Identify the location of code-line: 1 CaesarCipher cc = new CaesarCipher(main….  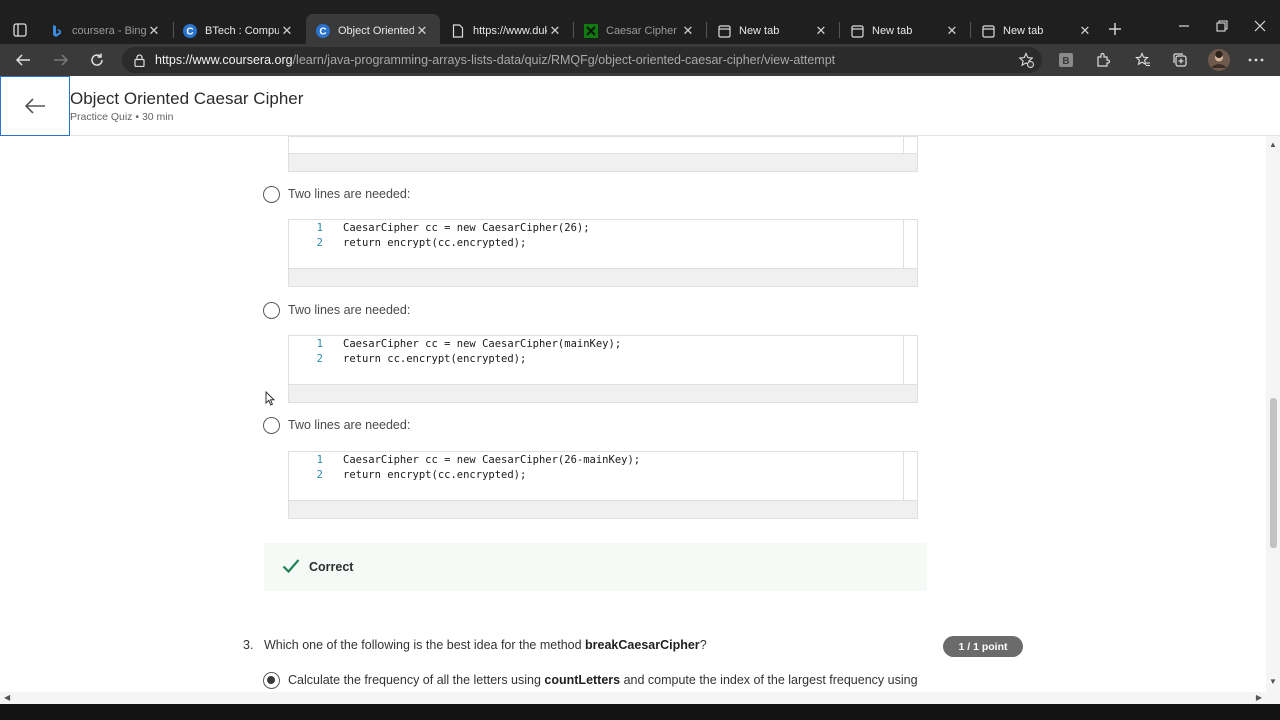
(469, 344).